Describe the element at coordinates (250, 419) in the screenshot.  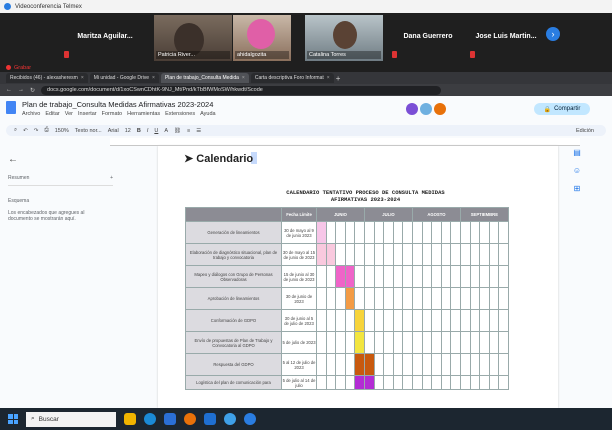
I see `videoconference-icon` at that location.